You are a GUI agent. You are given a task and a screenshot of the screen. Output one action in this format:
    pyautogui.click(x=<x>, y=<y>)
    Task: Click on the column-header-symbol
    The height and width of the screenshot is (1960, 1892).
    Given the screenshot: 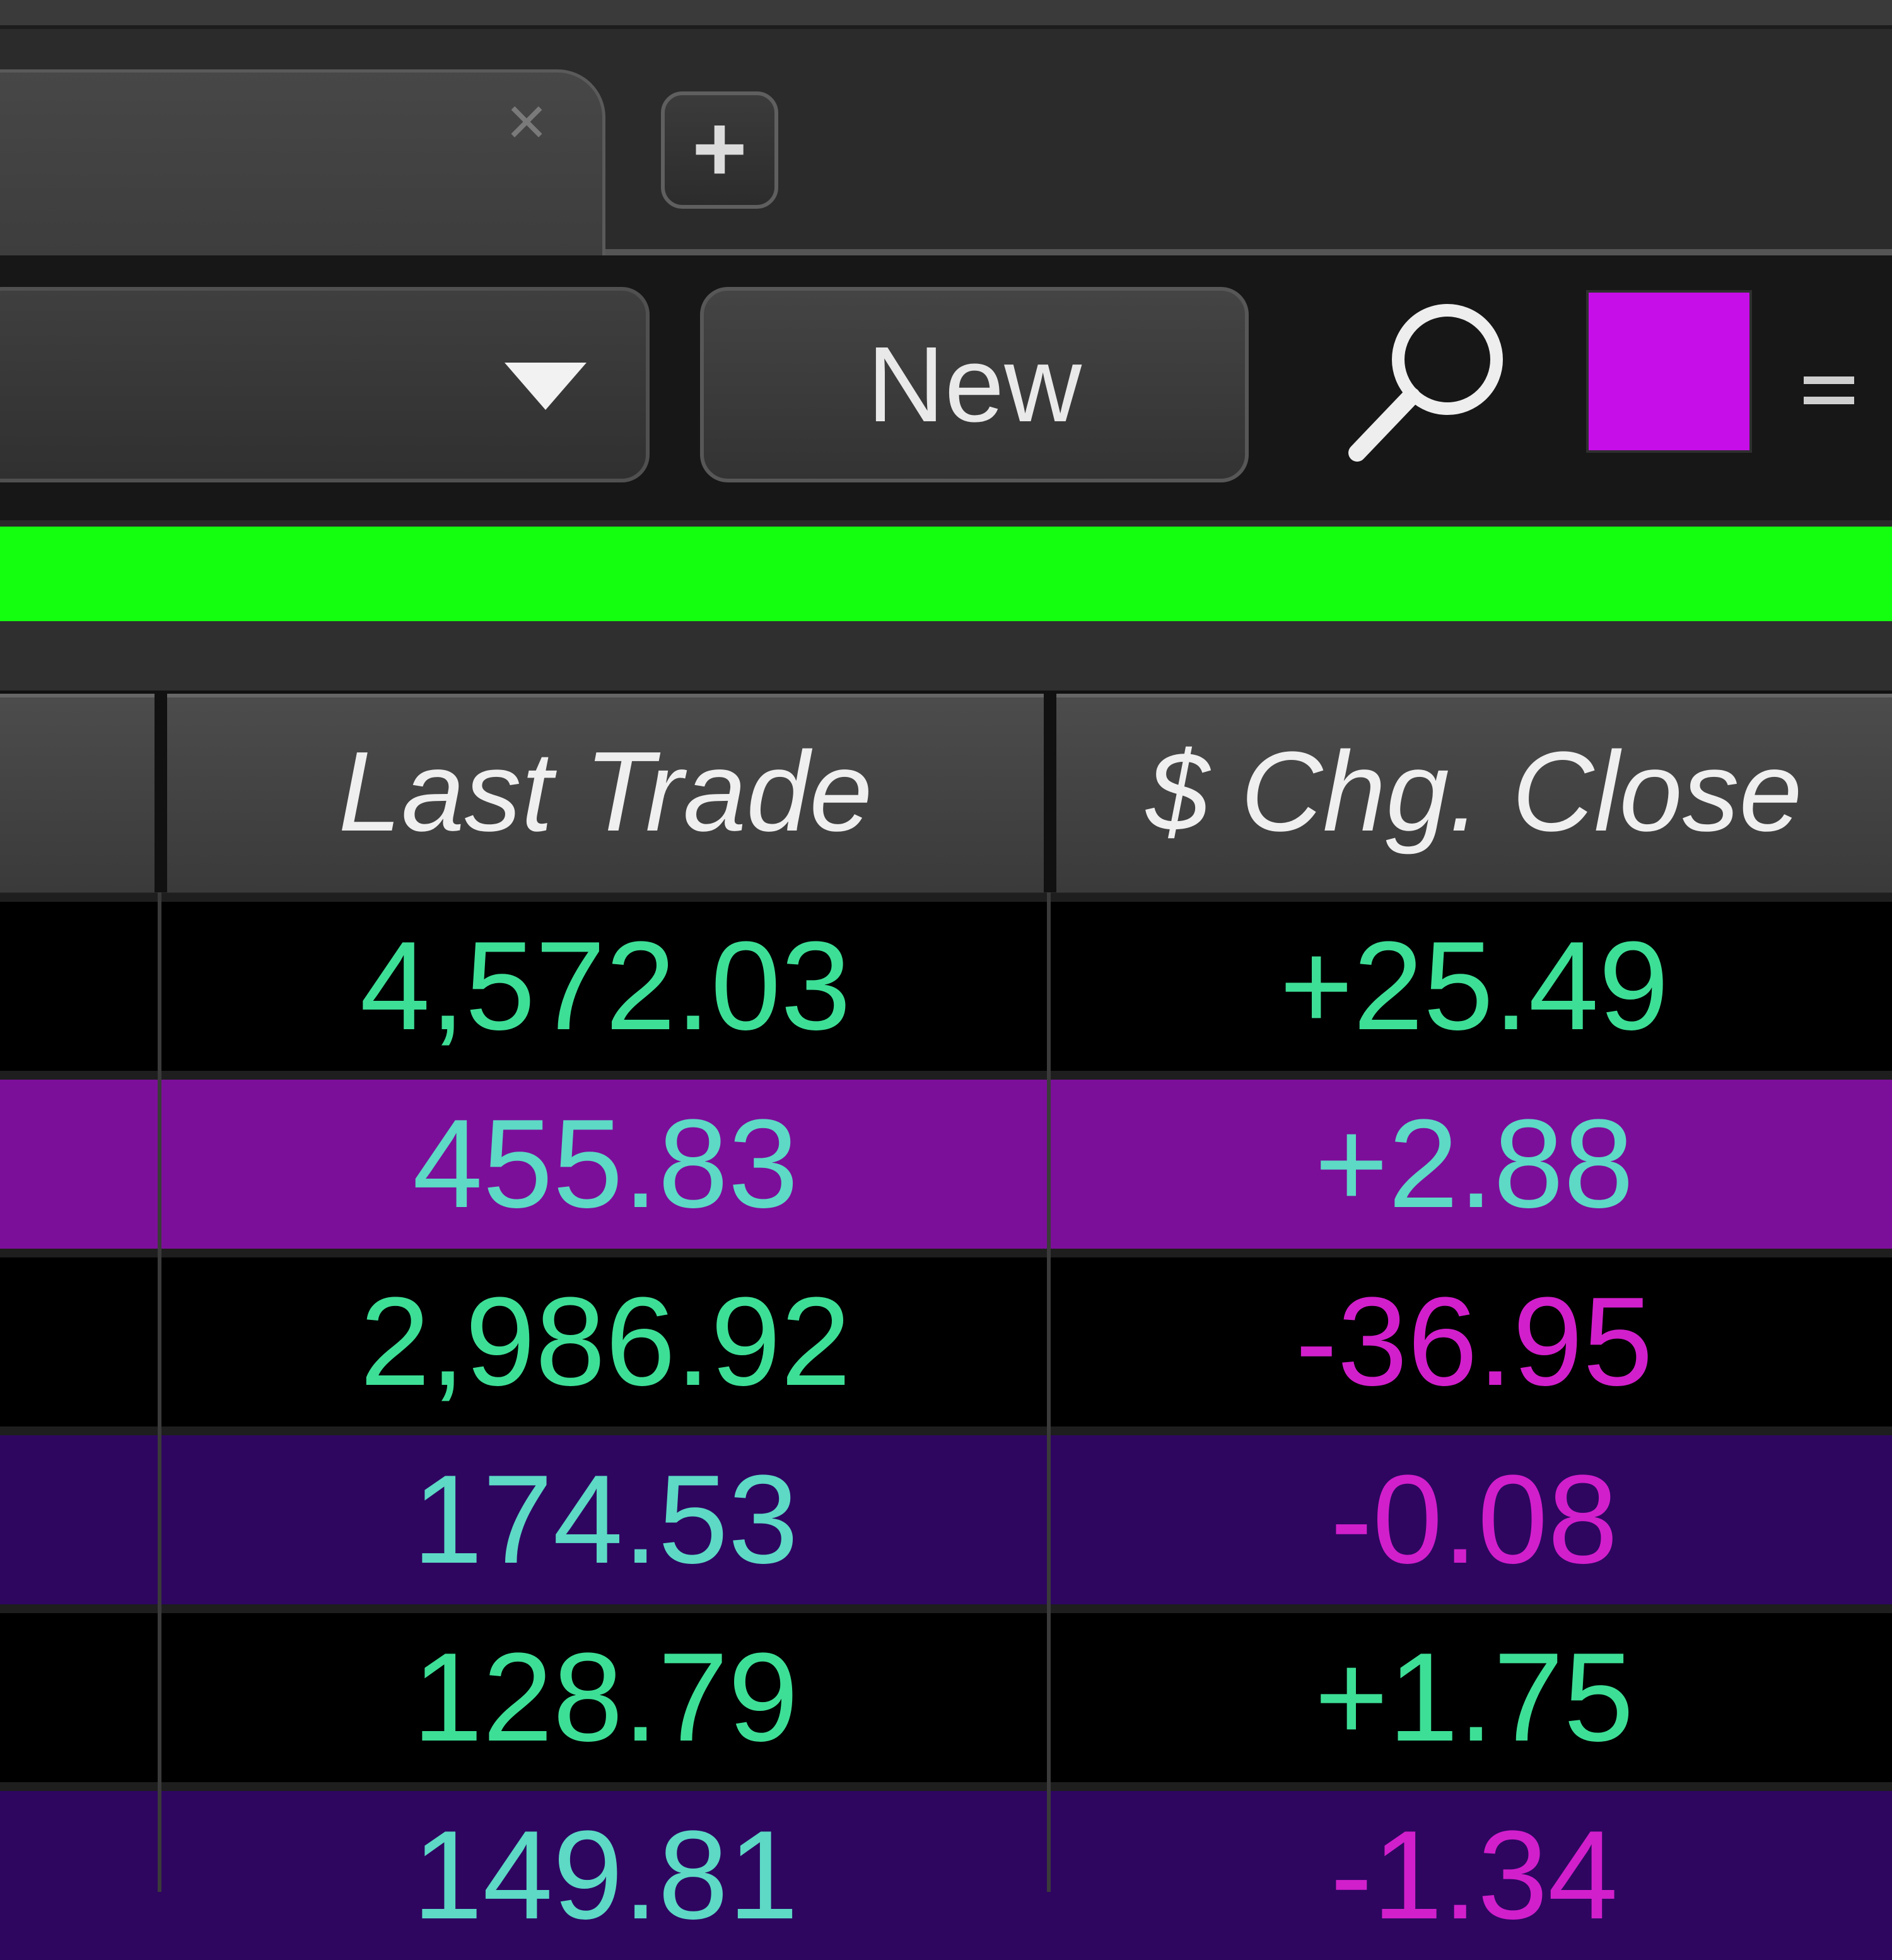 What is the action you would take?
    pyautogui.click(x=77, y=793)
    